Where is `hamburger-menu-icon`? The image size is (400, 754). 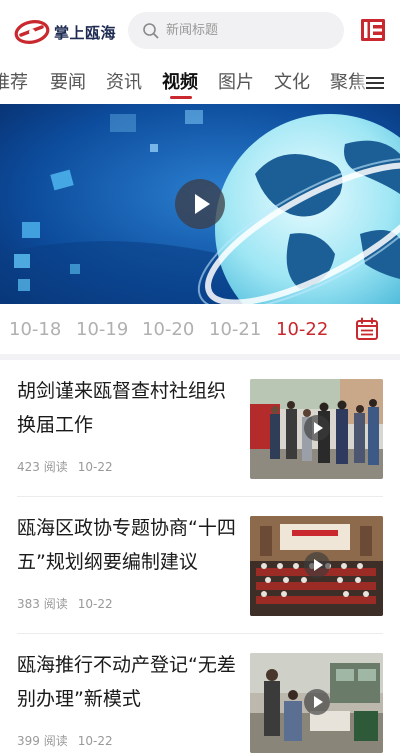
hamburger-menu-icon is located at coordinates (375, 83).